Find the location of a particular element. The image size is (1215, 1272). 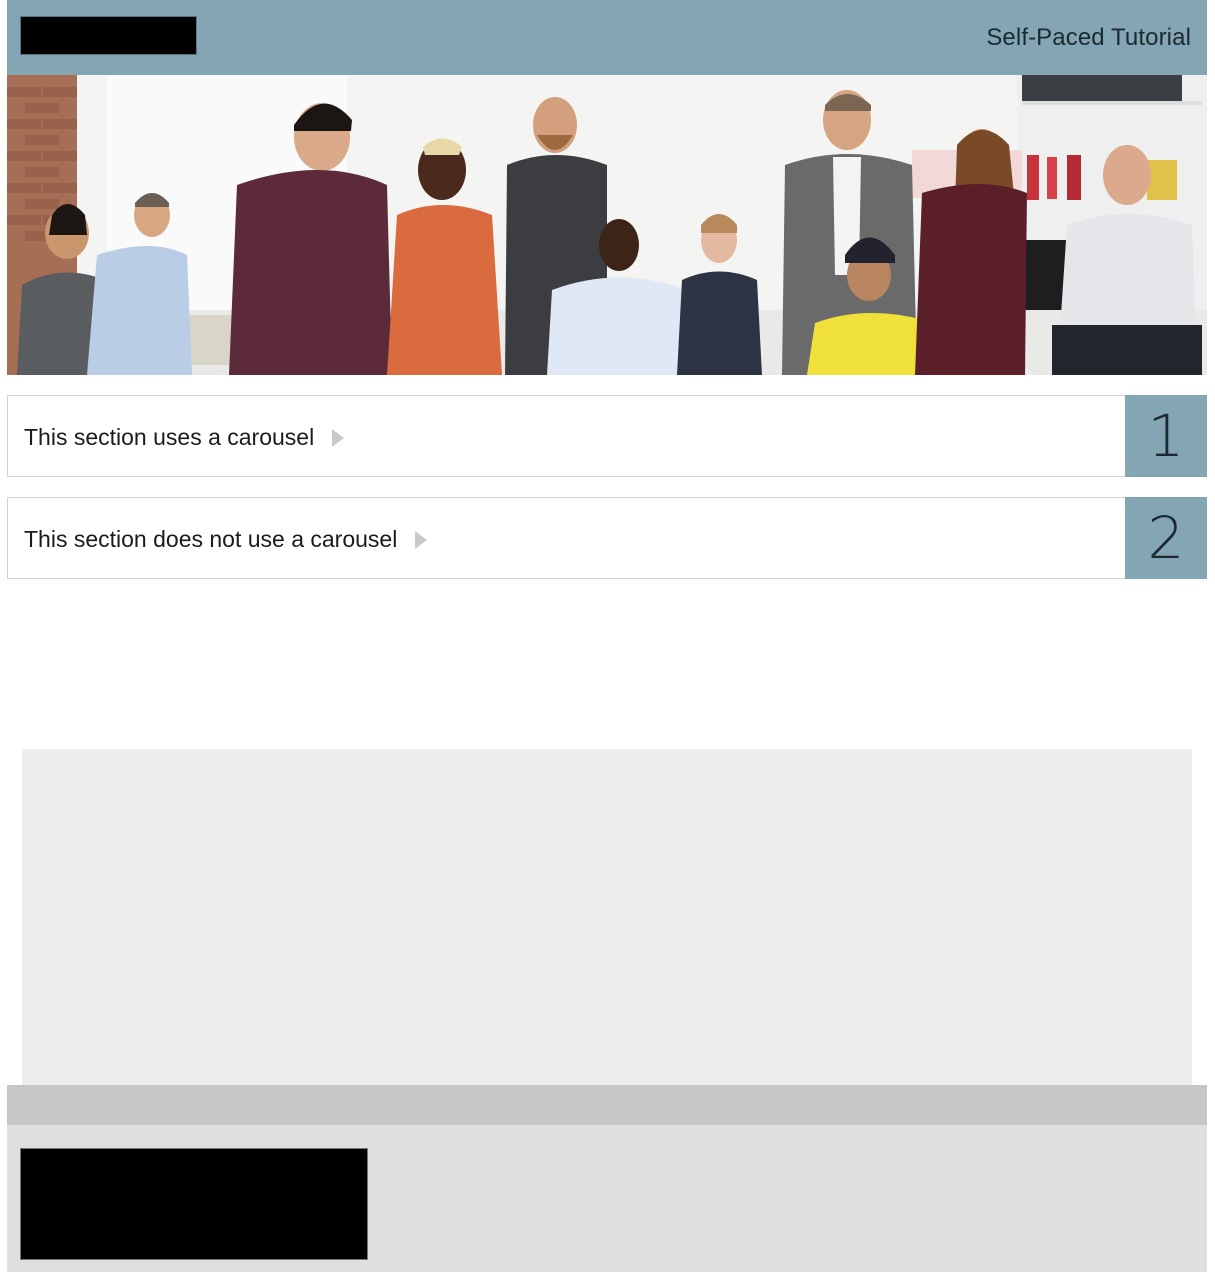

section-label: This section uses a carousel is located at coordinates (169, 437).